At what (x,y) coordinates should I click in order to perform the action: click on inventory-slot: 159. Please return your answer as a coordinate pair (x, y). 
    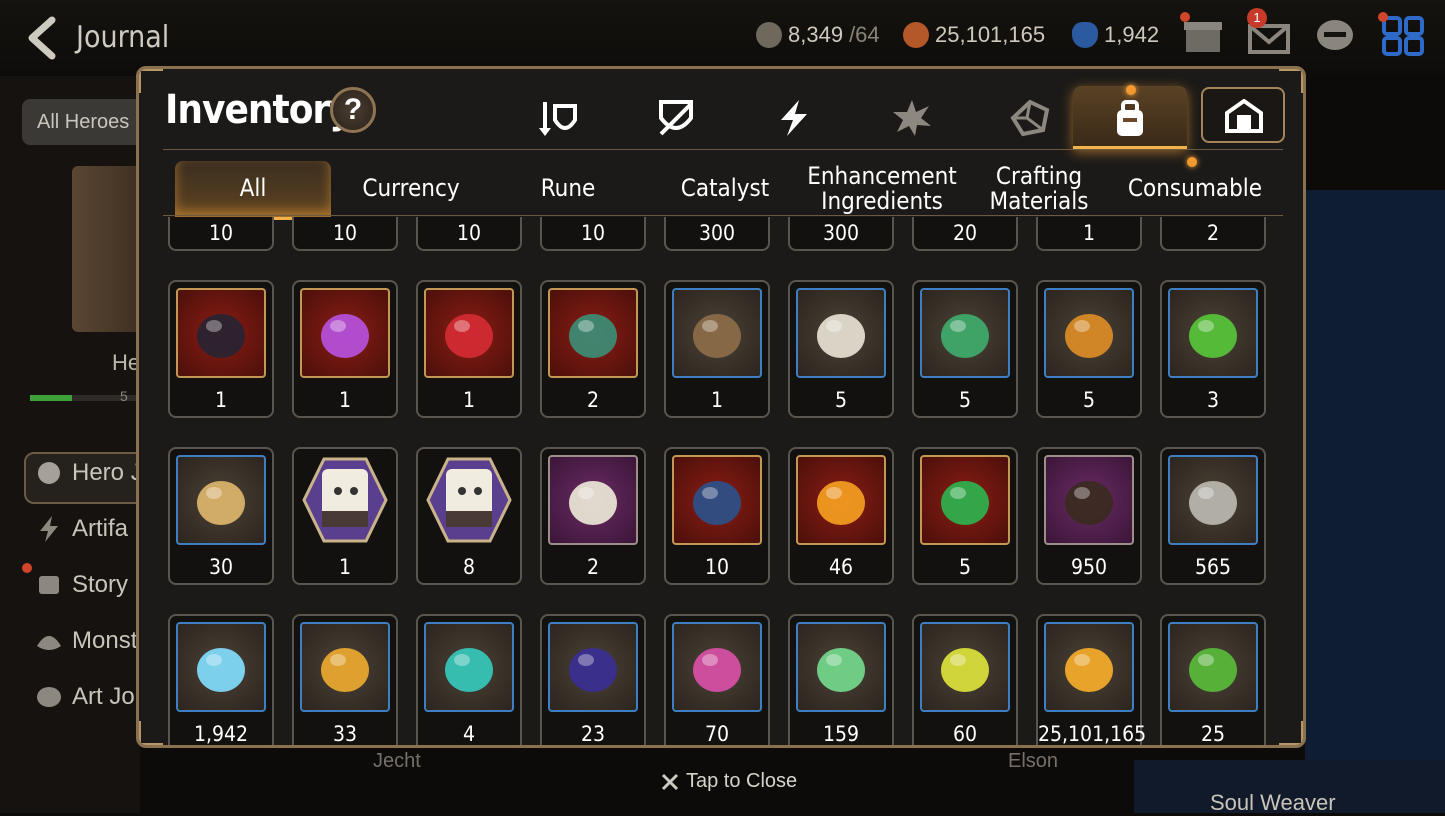
    Looking at the image, I should click on (841, 680).